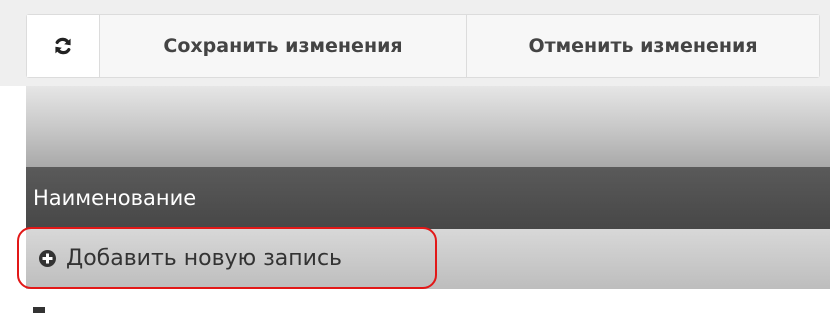 This screenshot has width=830, height=313. What do you see at coordinates (47, 258) in the screenshot?
I see `plus-circle-icon` at bounding box center [47, 258].